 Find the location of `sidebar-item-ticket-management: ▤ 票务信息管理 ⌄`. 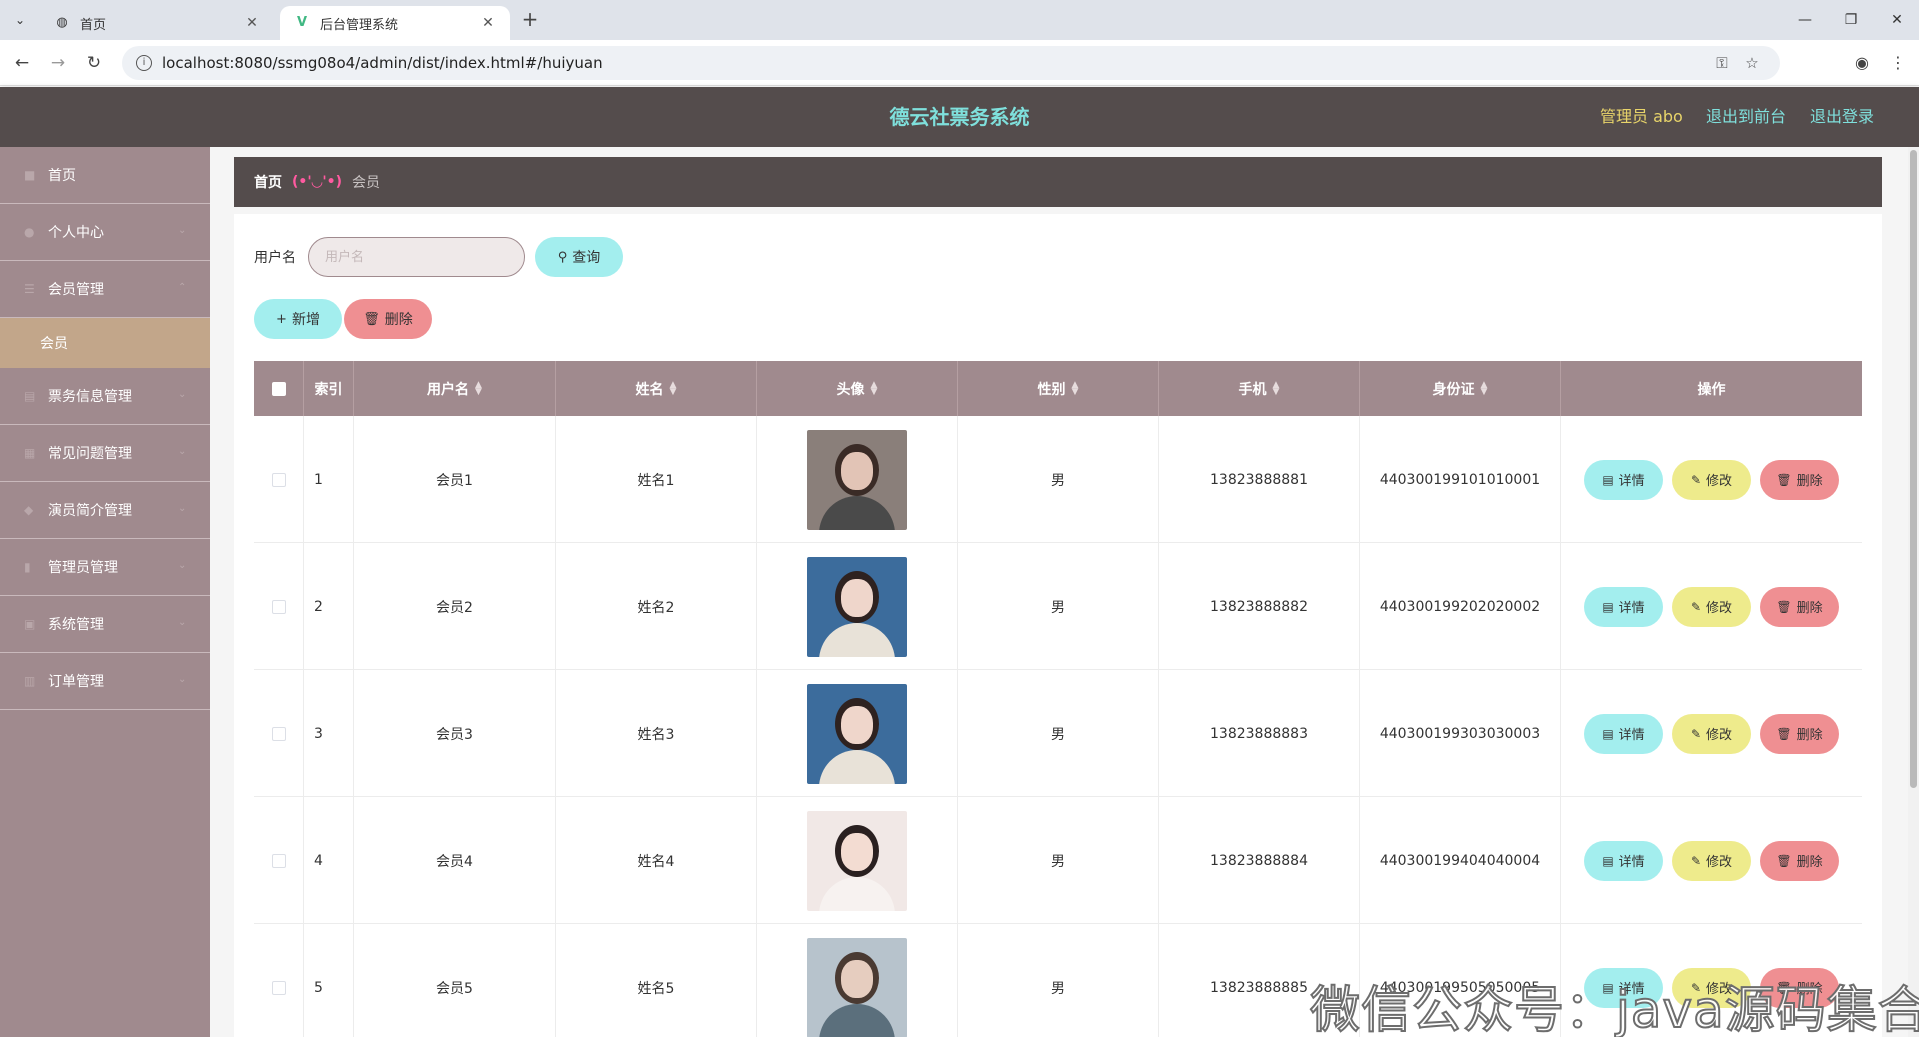

sidebar-item-ticket-management: ▤ 票务信息管理 ⌄ is located at coordinates (105, 396).